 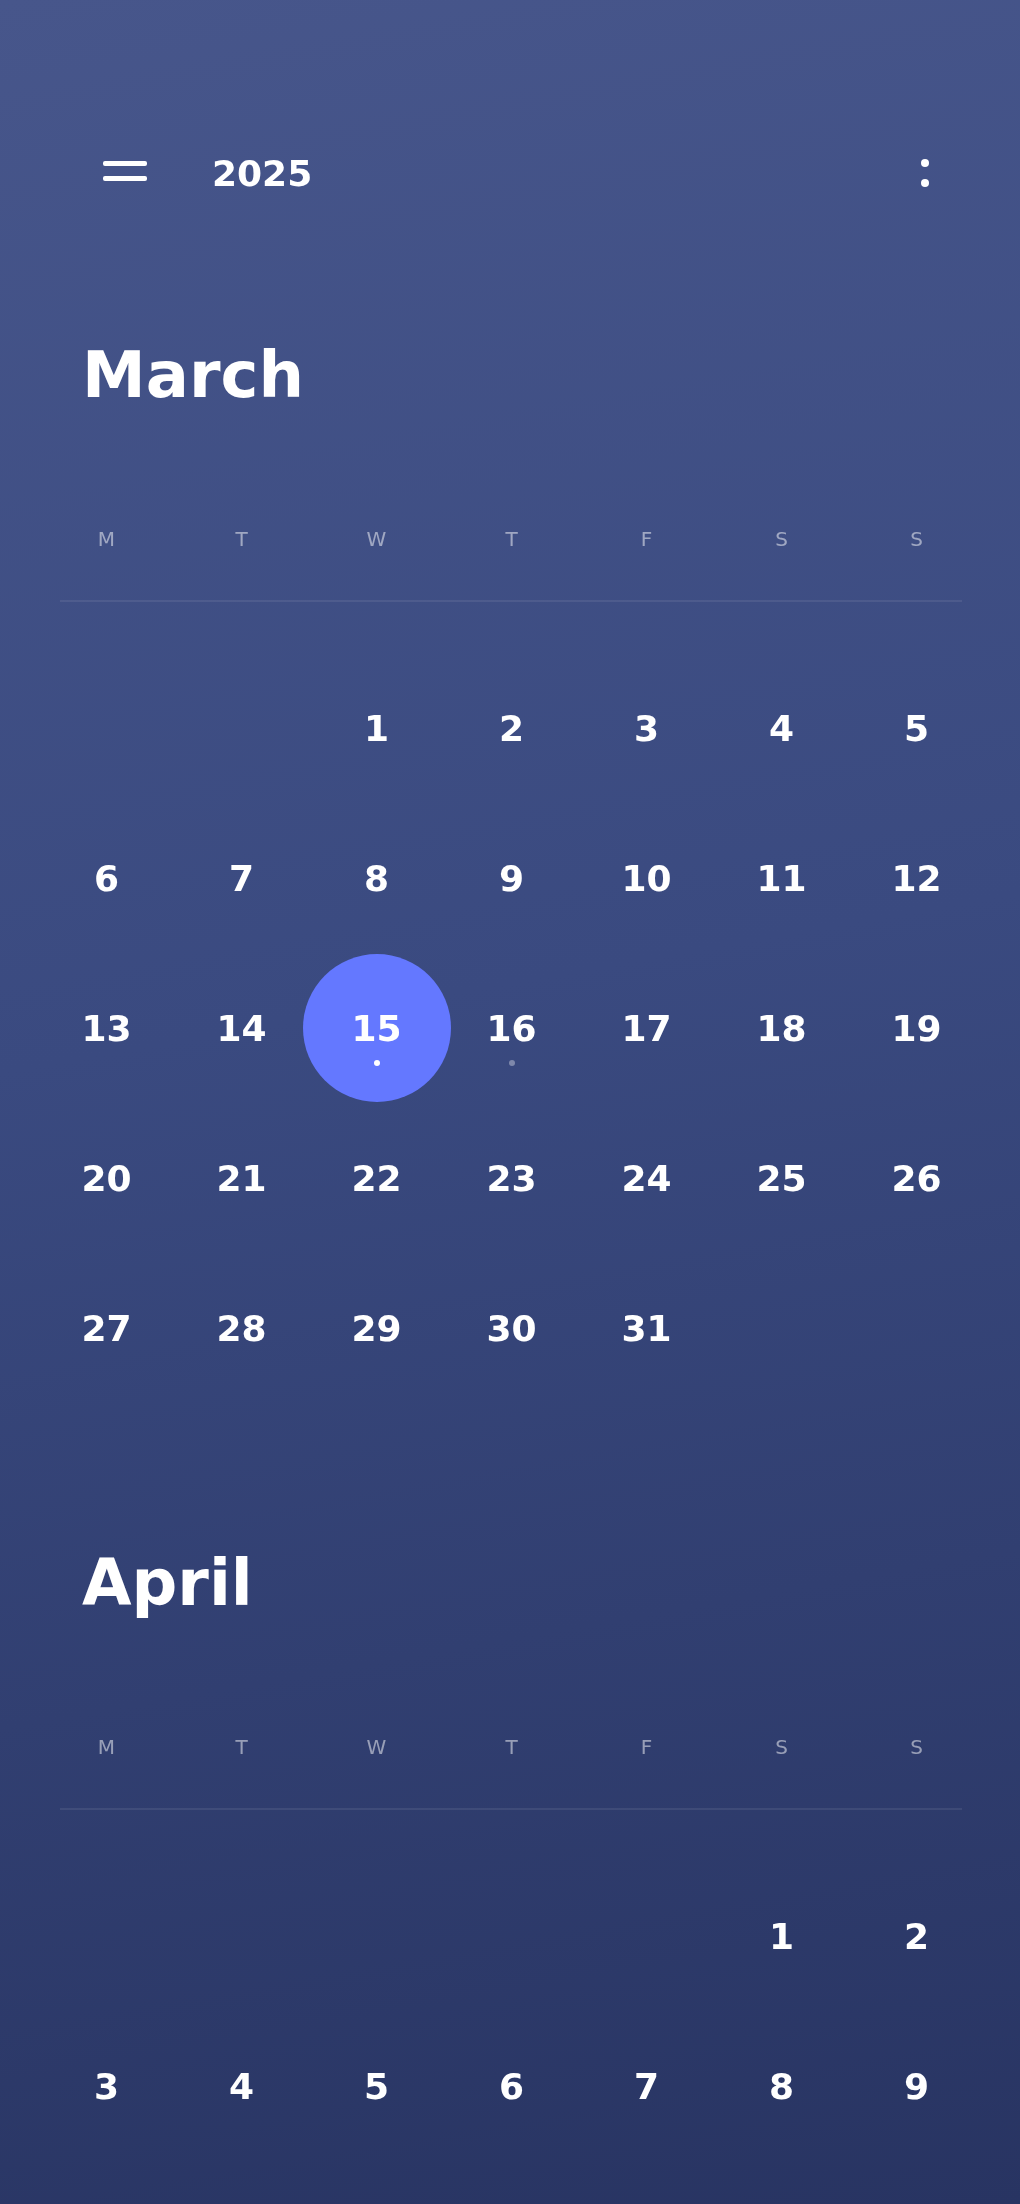 What do you see at coordinates (916, 878) in the screenshot?
I see `day-number: 12` at bounding box center [916, 878].